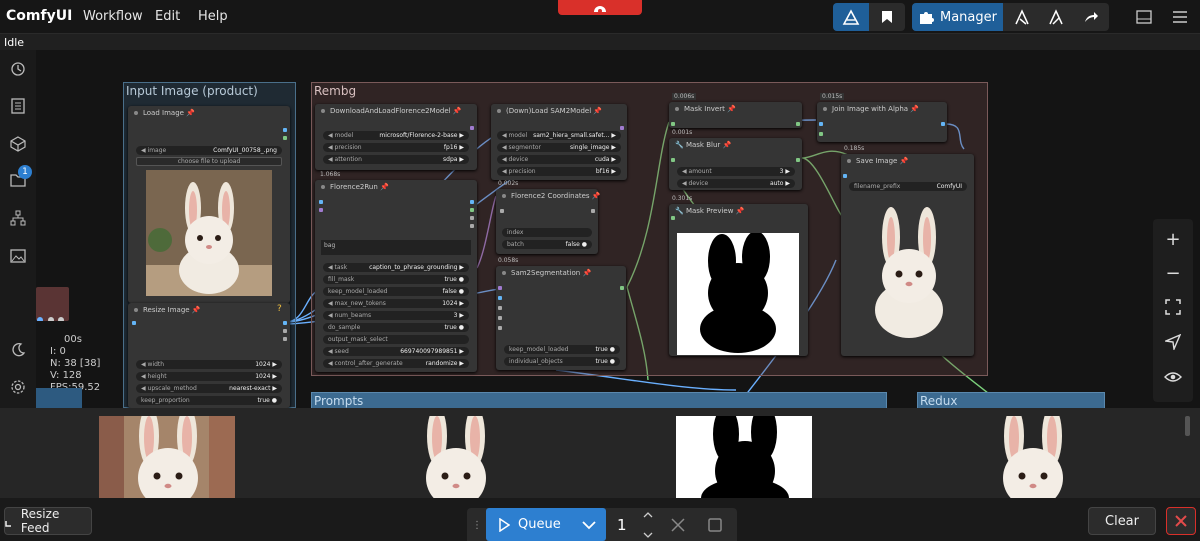 Image resolution: width=1200 pixels, height=541 pixels. What do you see at coordinates (209, 376) in the screenshot?
I see `widget-height: ◀ height 1024 ▶` at bounding box center [209, 376].